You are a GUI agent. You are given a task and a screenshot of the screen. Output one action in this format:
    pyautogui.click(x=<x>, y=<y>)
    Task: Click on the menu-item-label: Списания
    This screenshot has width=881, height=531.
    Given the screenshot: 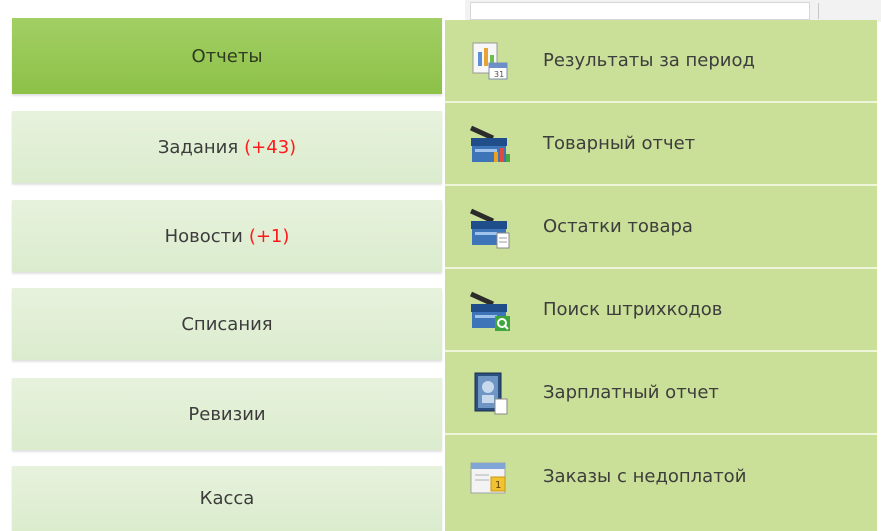 What is the action you would take?
    pyautogui.click(x=227, y=324)
    